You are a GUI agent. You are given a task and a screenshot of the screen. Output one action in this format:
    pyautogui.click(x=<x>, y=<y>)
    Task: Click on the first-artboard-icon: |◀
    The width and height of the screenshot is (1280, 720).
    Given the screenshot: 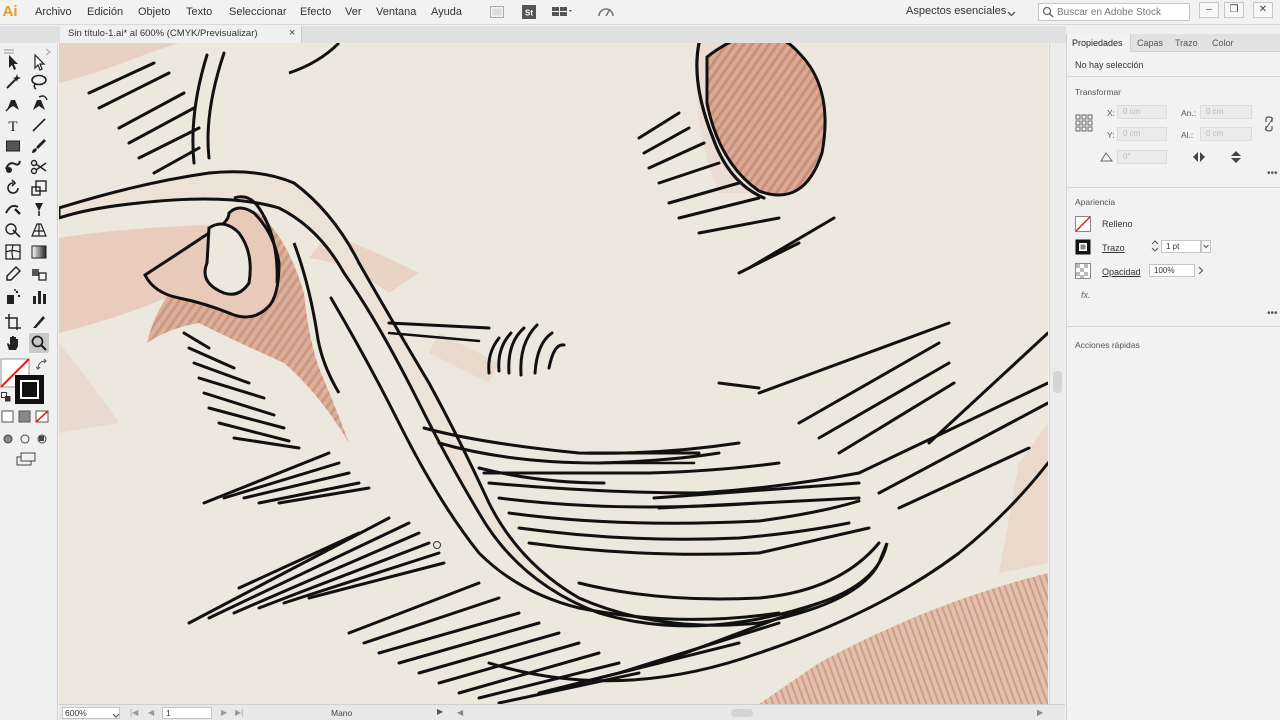 What is the action you would take?
    pyautogui.click(x=134, y=712)
    